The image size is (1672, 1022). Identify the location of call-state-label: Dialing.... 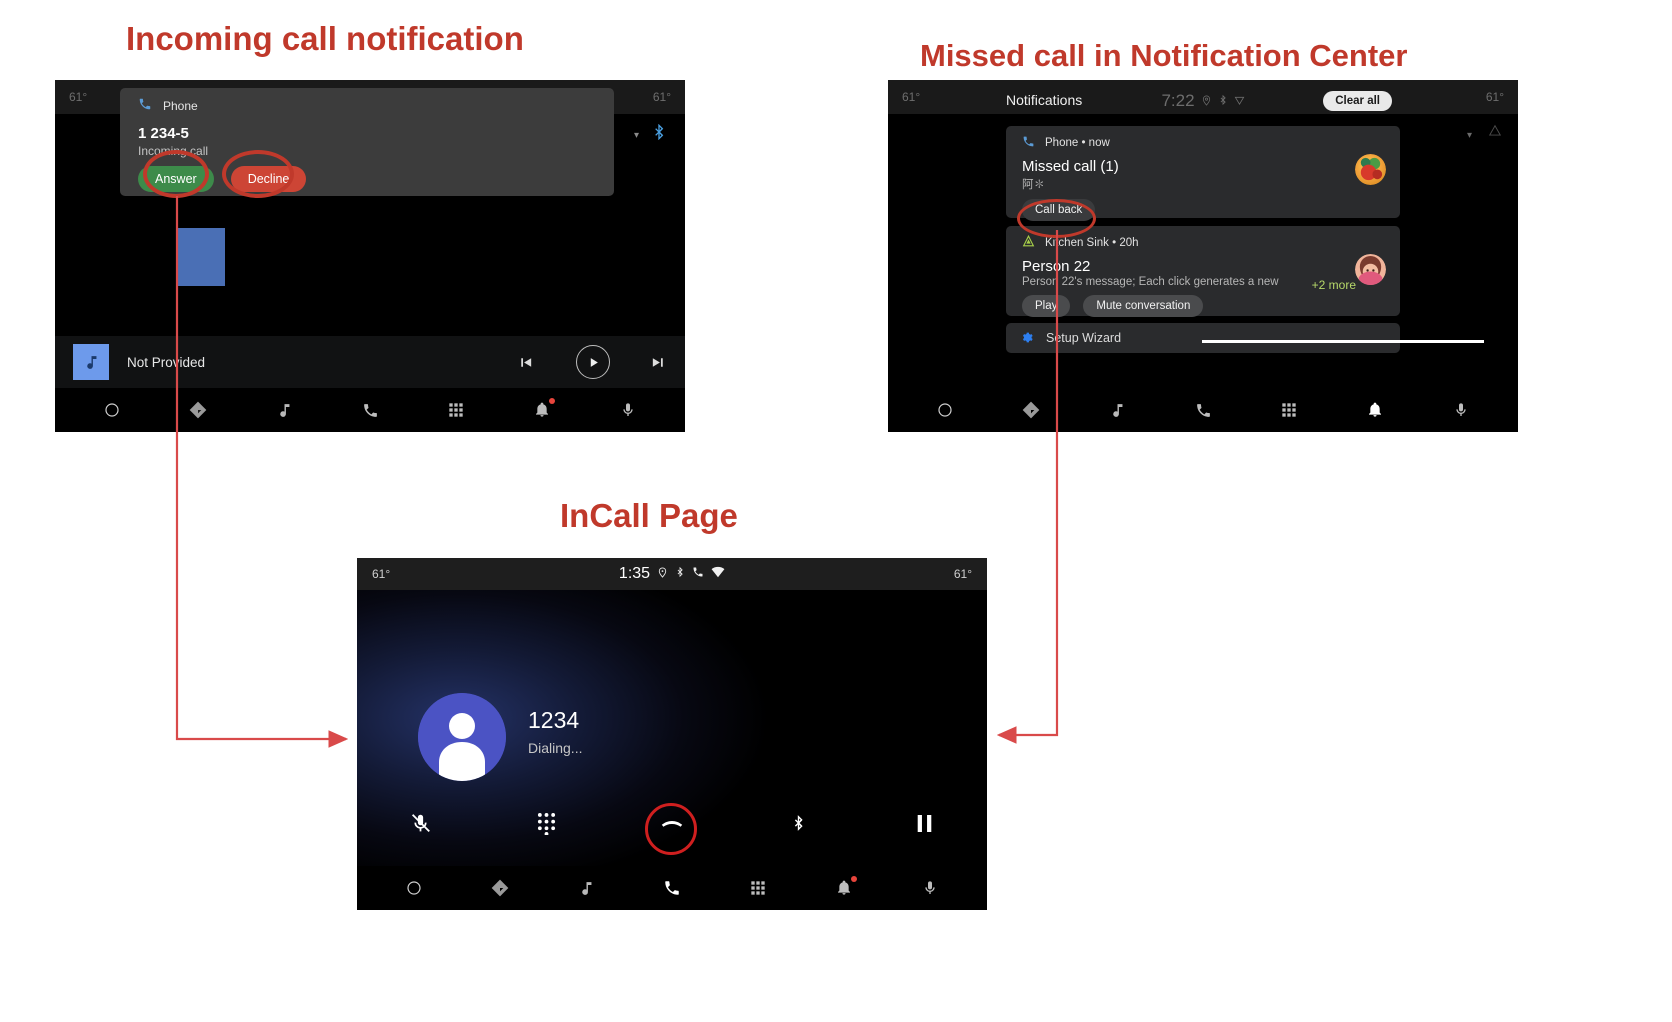
(555, 748).